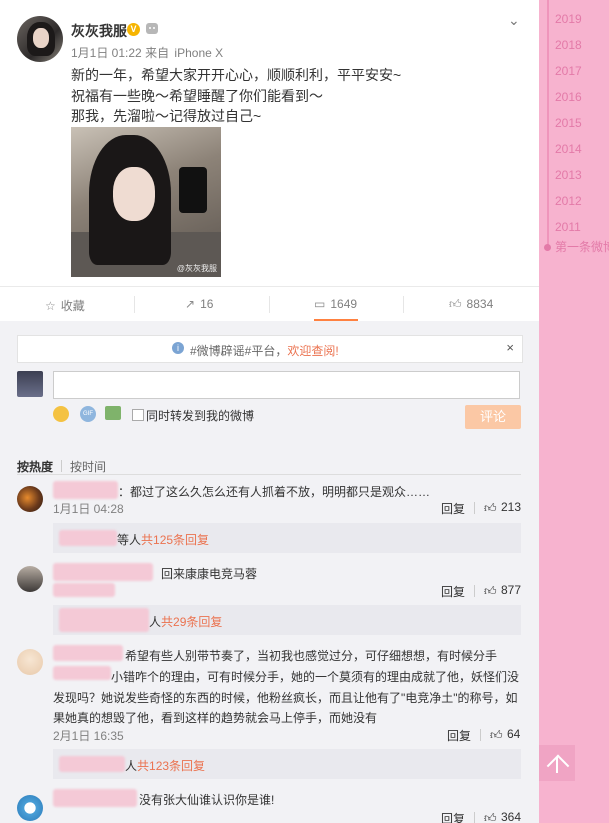 This screenshot has width=609, height=823. I want to click on my-avatar, so click(30, 384).